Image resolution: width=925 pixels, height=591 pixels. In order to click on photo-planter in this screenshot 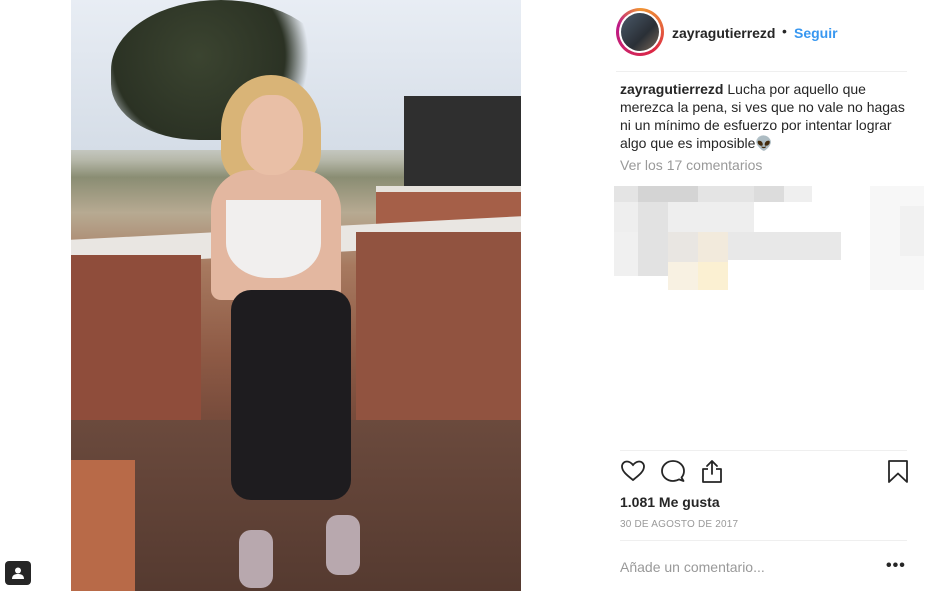, I will do `click(103, 525)`.